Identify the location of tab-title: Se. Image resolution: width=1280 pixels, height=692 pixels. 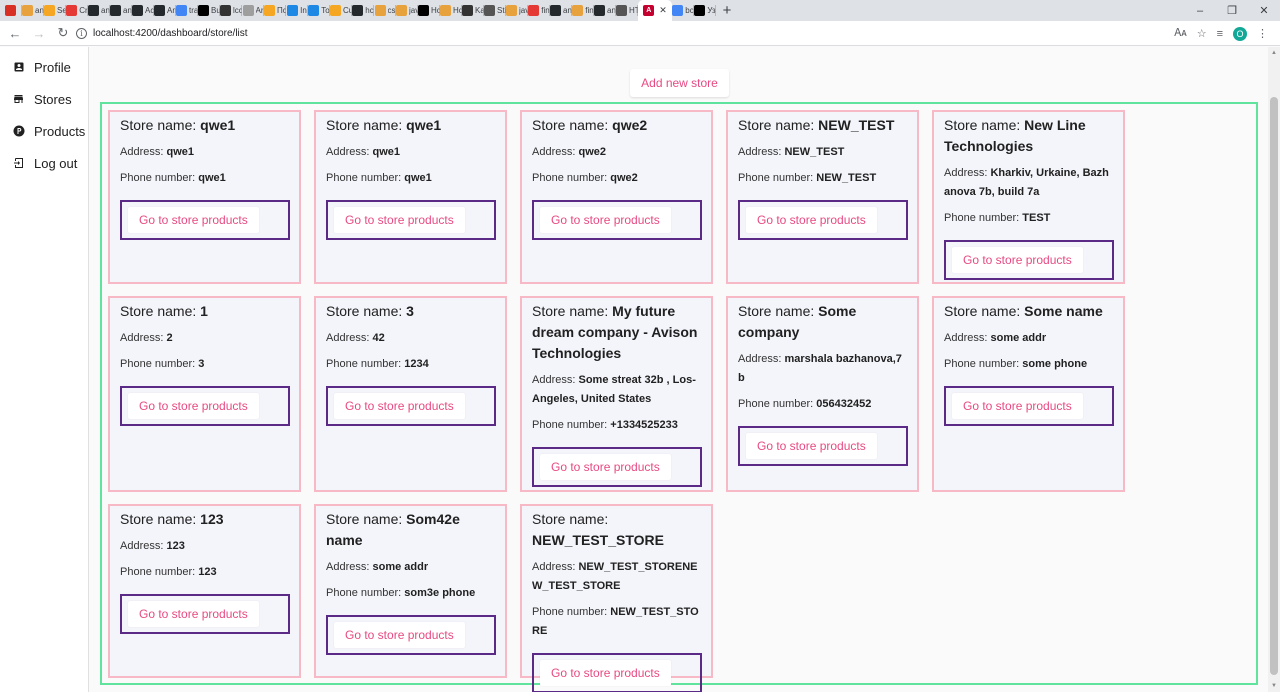
(61, 10).